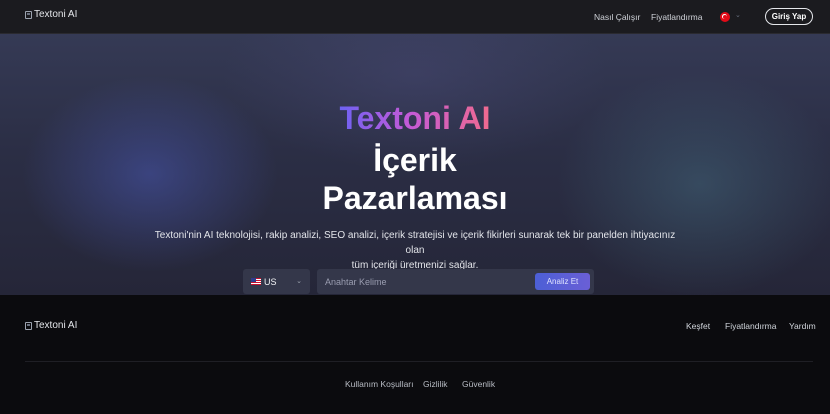 Image resolution: width=830 pixels, height=414 pixels. I want to click on region-select: US ⌄, so click(276, 281).